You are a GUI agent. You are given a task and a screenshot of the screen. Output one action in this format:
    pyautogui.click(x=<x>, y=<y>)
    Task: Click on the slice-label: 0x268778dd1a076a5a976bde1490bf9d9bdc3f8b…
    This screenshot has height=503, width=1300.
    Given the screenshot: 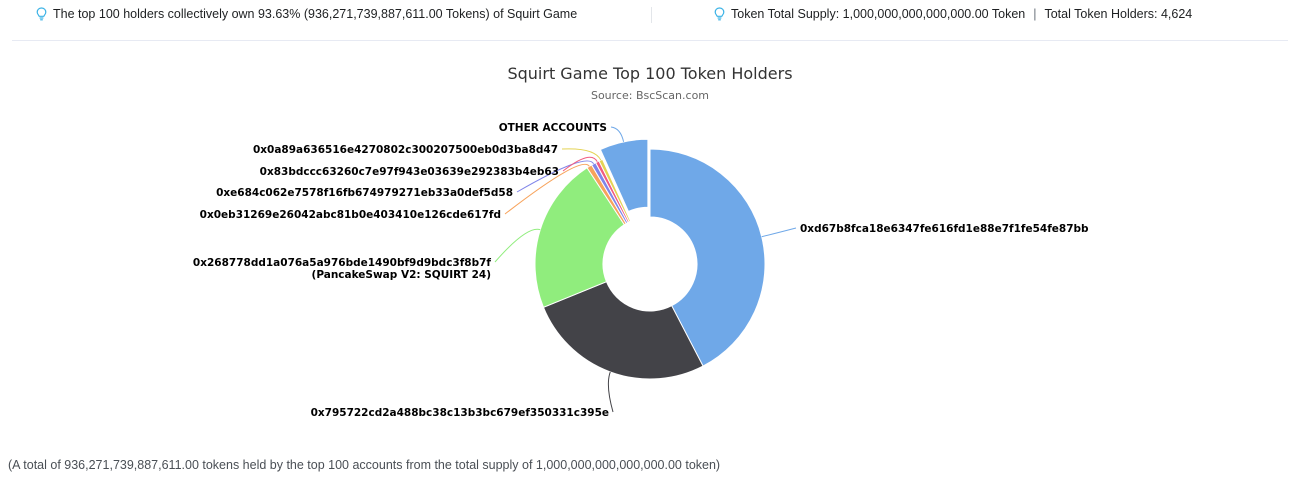 What is the action you would take?
    pyautogui.click(x=342, y=263)
    